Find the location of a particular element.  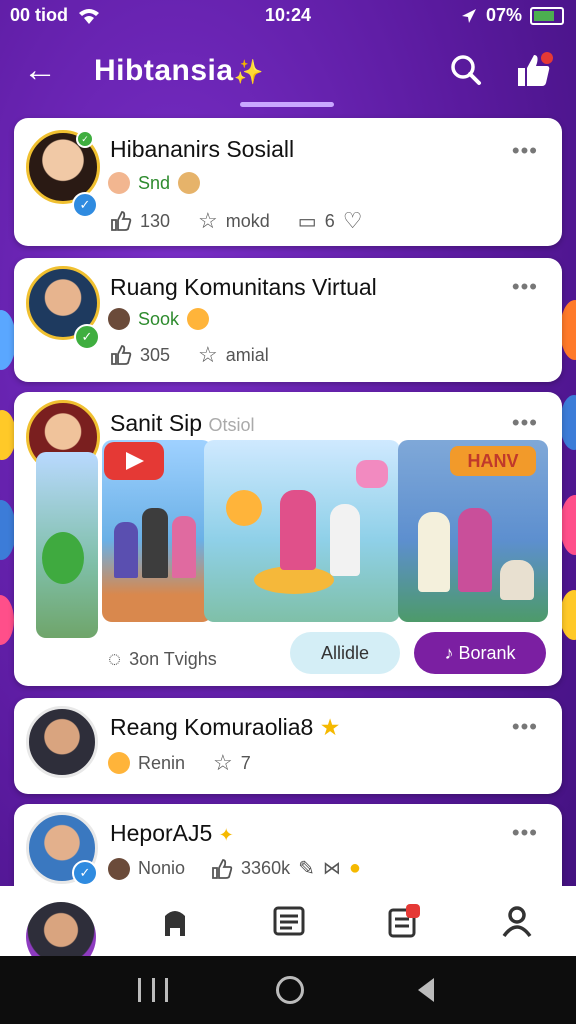

figure-group is located at coordinates (158, 550).